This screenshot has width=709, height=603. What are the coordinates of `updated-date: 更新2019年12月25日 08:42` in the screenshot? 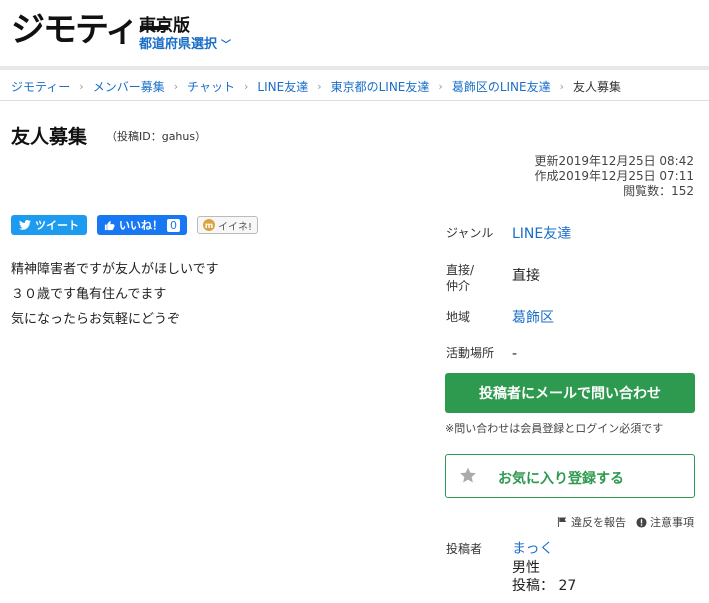 It's located at (614, 161).